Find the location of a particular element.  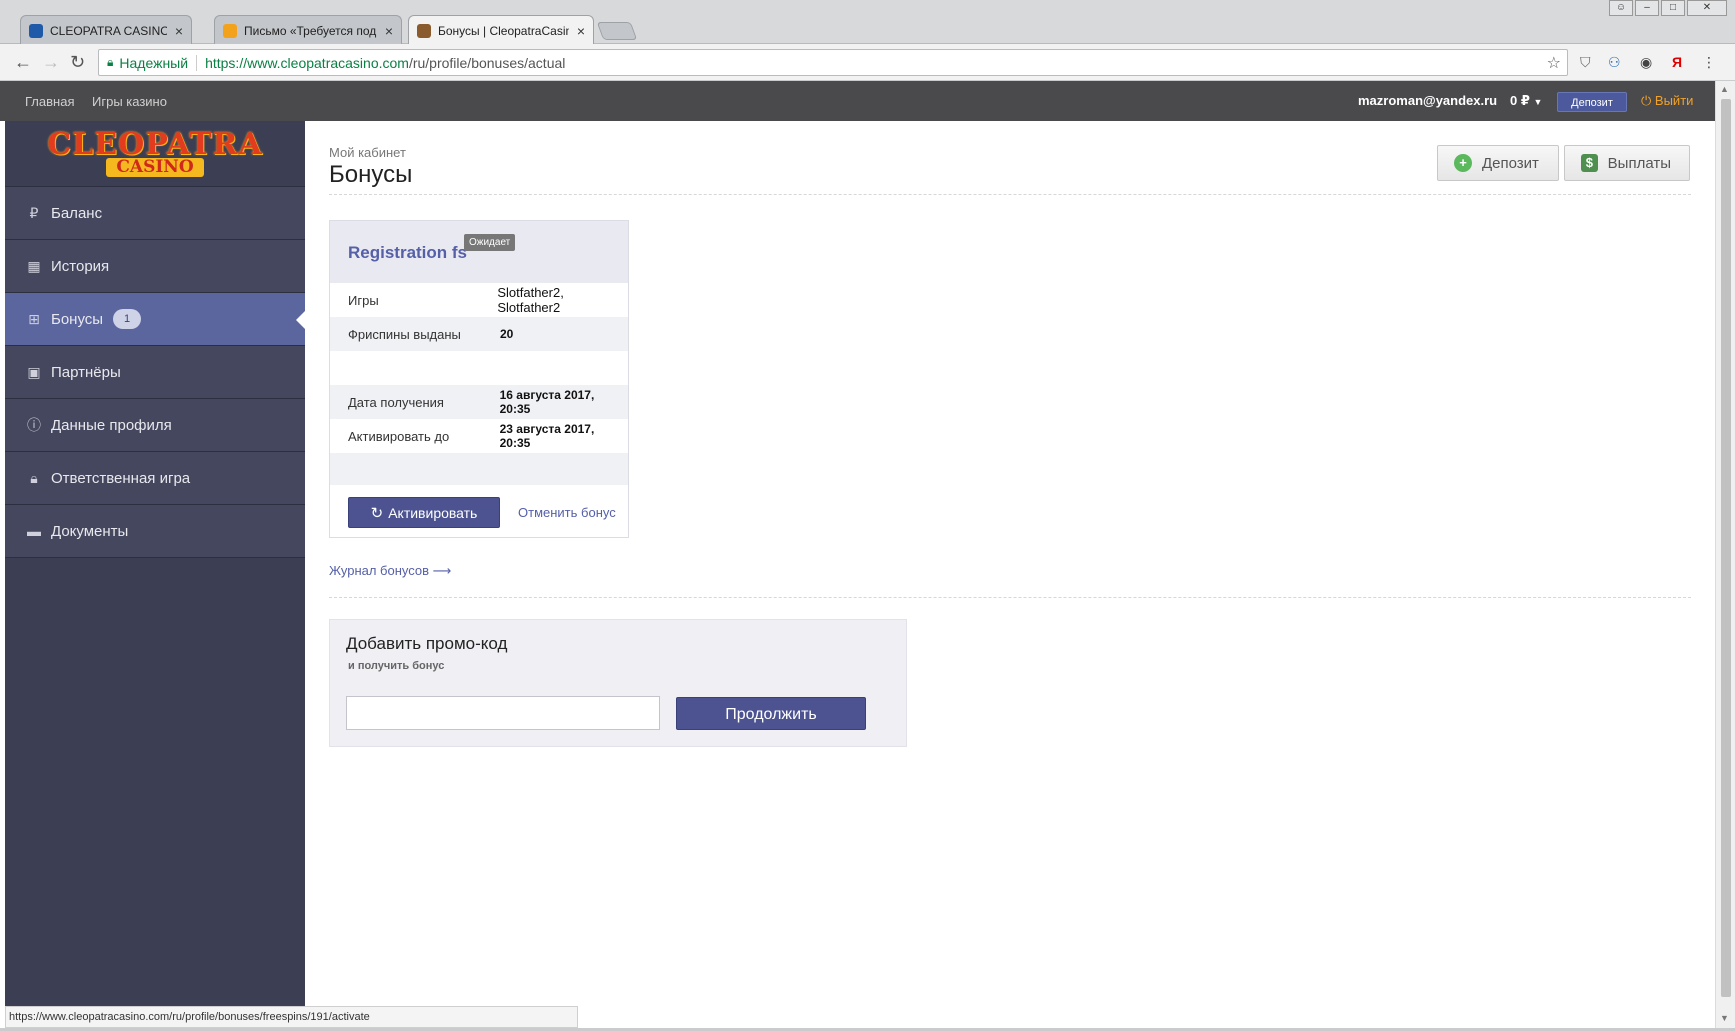

section-divider is located at coordinates (1010, 597).